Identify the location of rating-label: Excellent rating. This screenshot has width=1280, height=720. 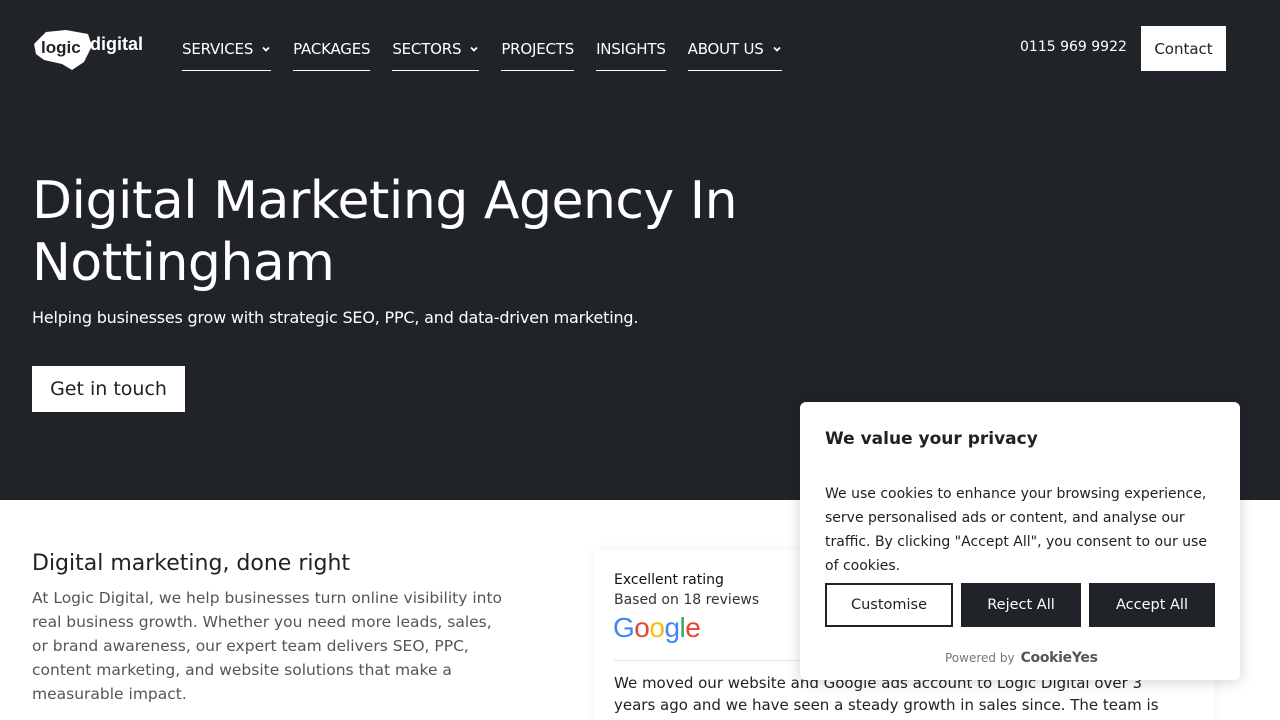
(669, 580).